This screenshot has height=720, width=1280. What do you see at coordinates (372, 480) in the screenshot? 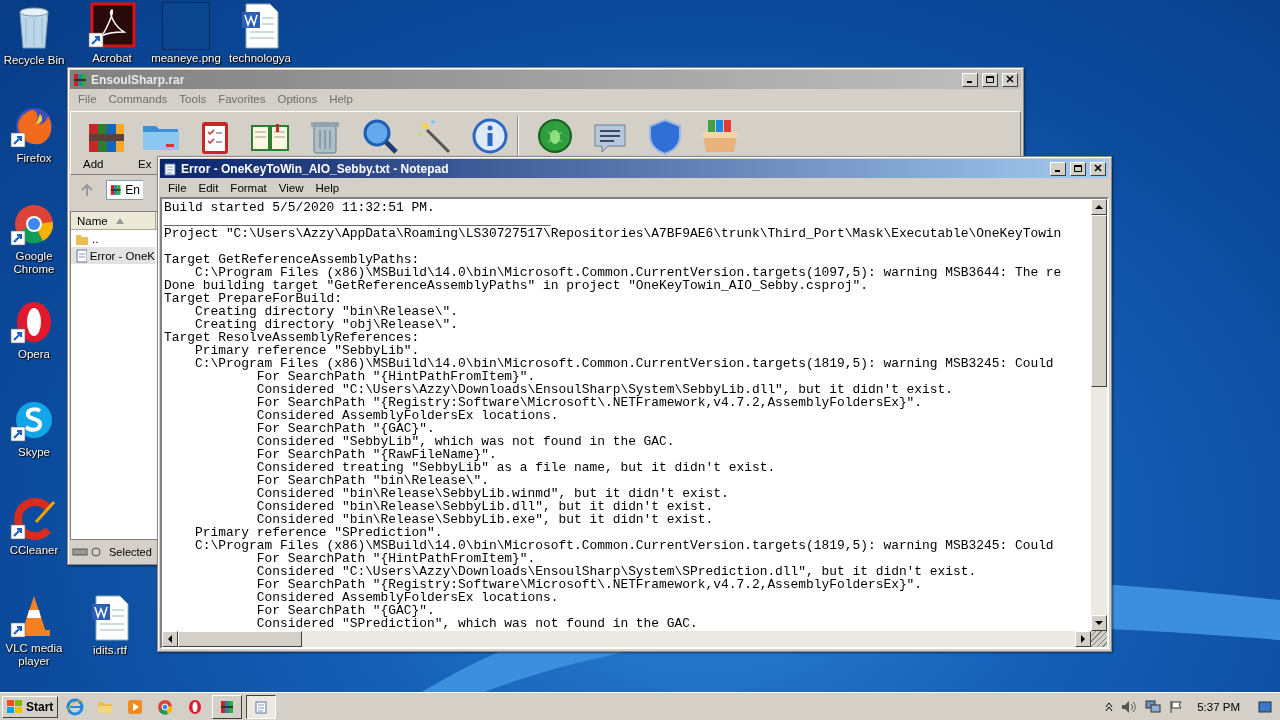
I see `text-line: For SearchPath "bin\Release\".` at bounding box center [372, 480].